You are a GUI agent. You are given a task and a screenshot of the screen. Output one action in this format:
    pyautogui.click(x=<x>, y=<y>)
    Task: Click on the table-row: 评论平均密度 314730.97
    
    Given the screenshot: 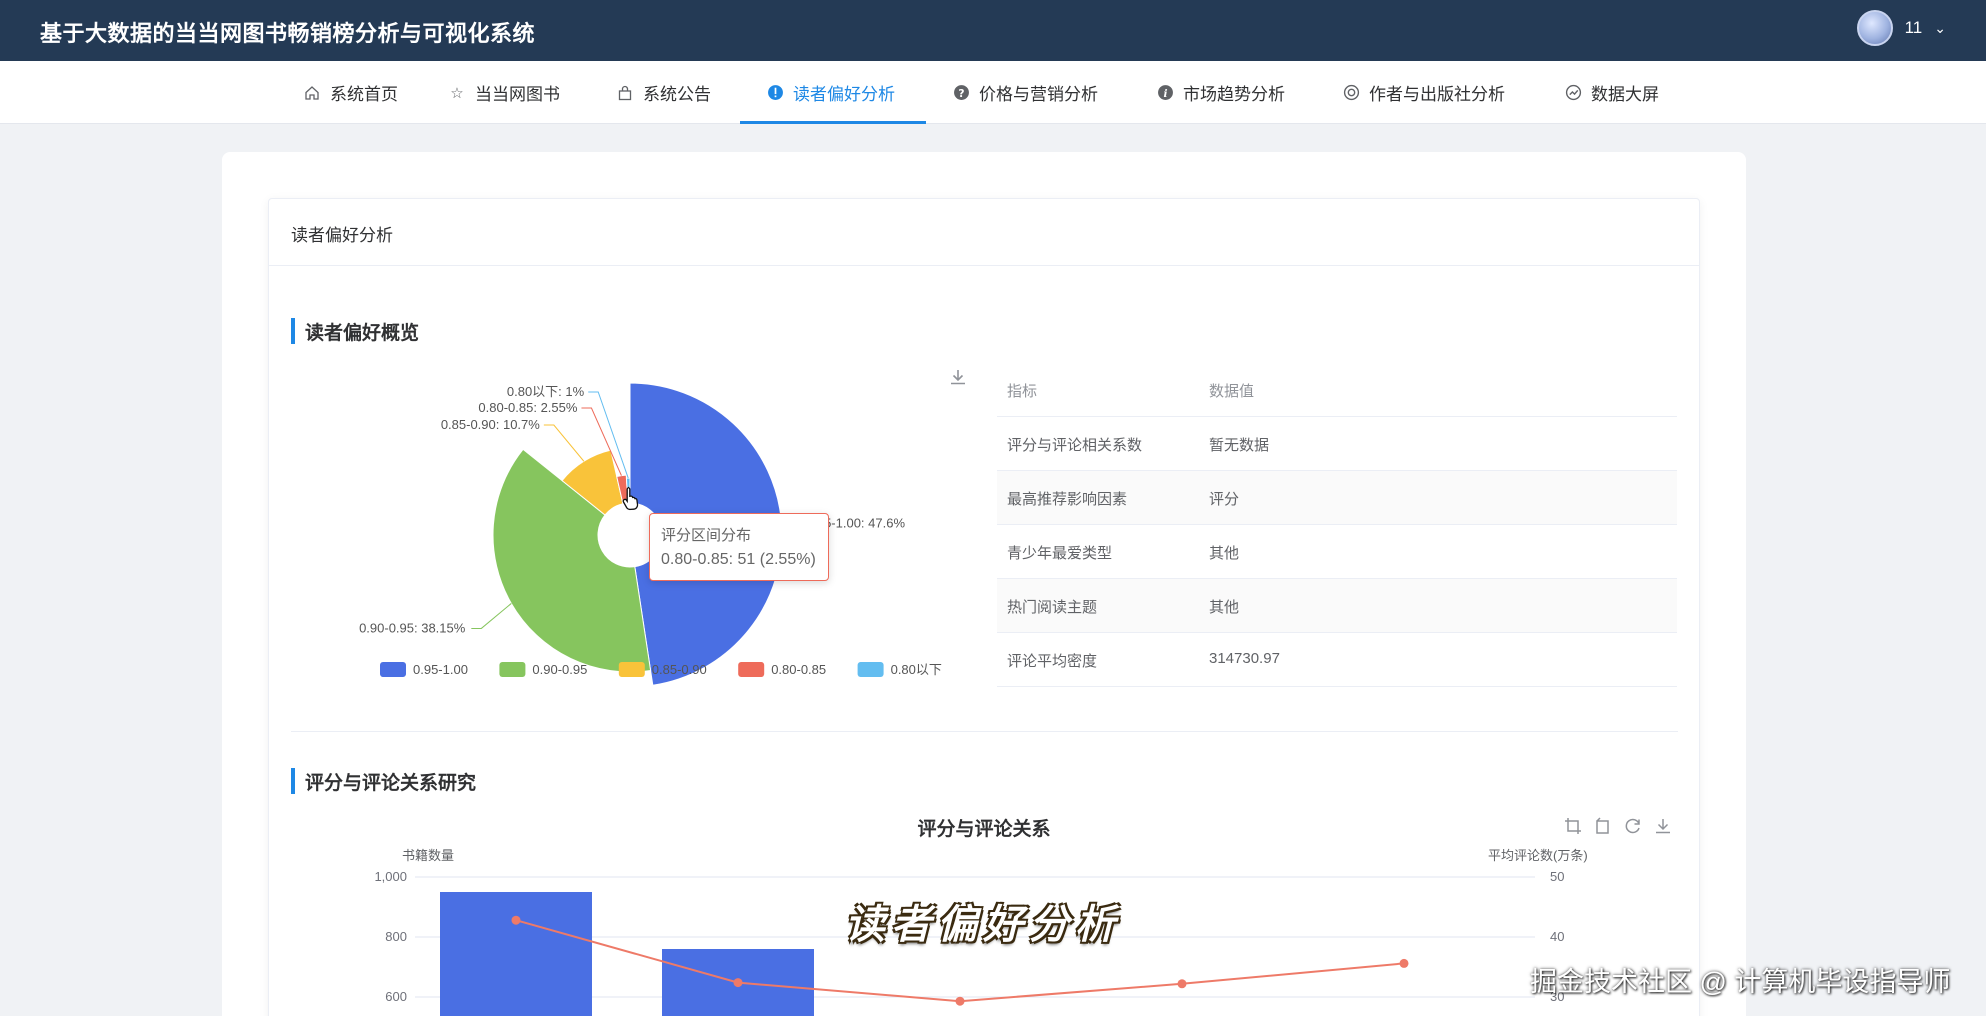 What is the action you would take?
    pyautogui.click(x=1337, y=660)
    